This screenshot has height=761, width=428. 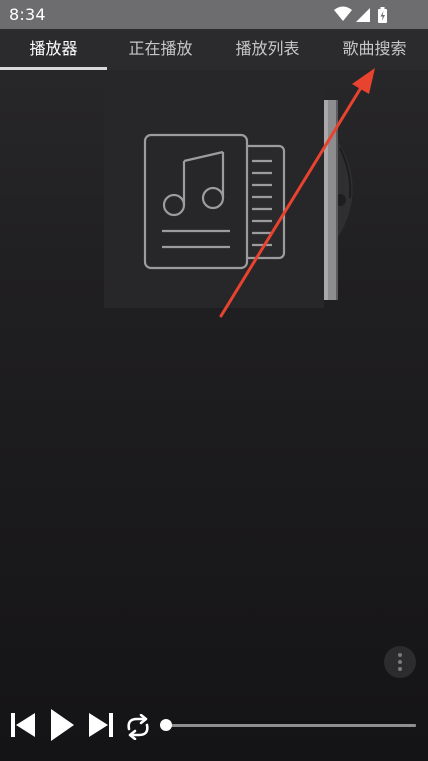 I want to click on album-art, so click(x=248, y=200).